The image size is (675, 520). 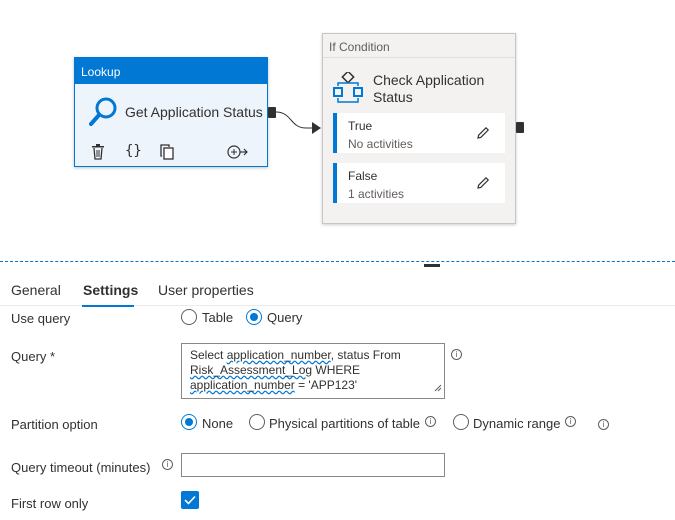 What do you see at coordinates (189, 422) in the screenshot?
I see `partition-none-radio` at bounding box center [189, 422].